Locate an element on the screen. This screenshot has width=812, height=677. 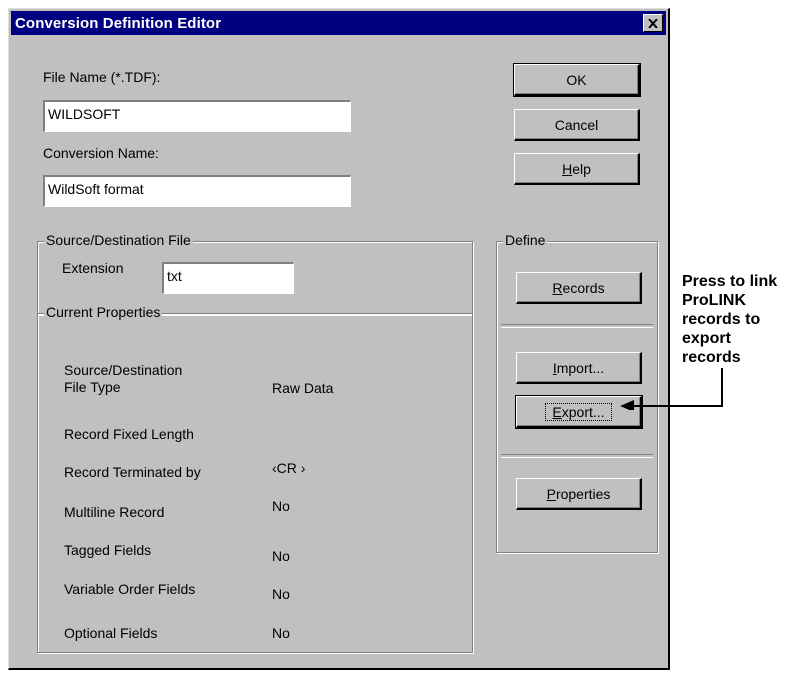
file-name-label: File Name (*.TDF): is located at coordinates (102, 77).